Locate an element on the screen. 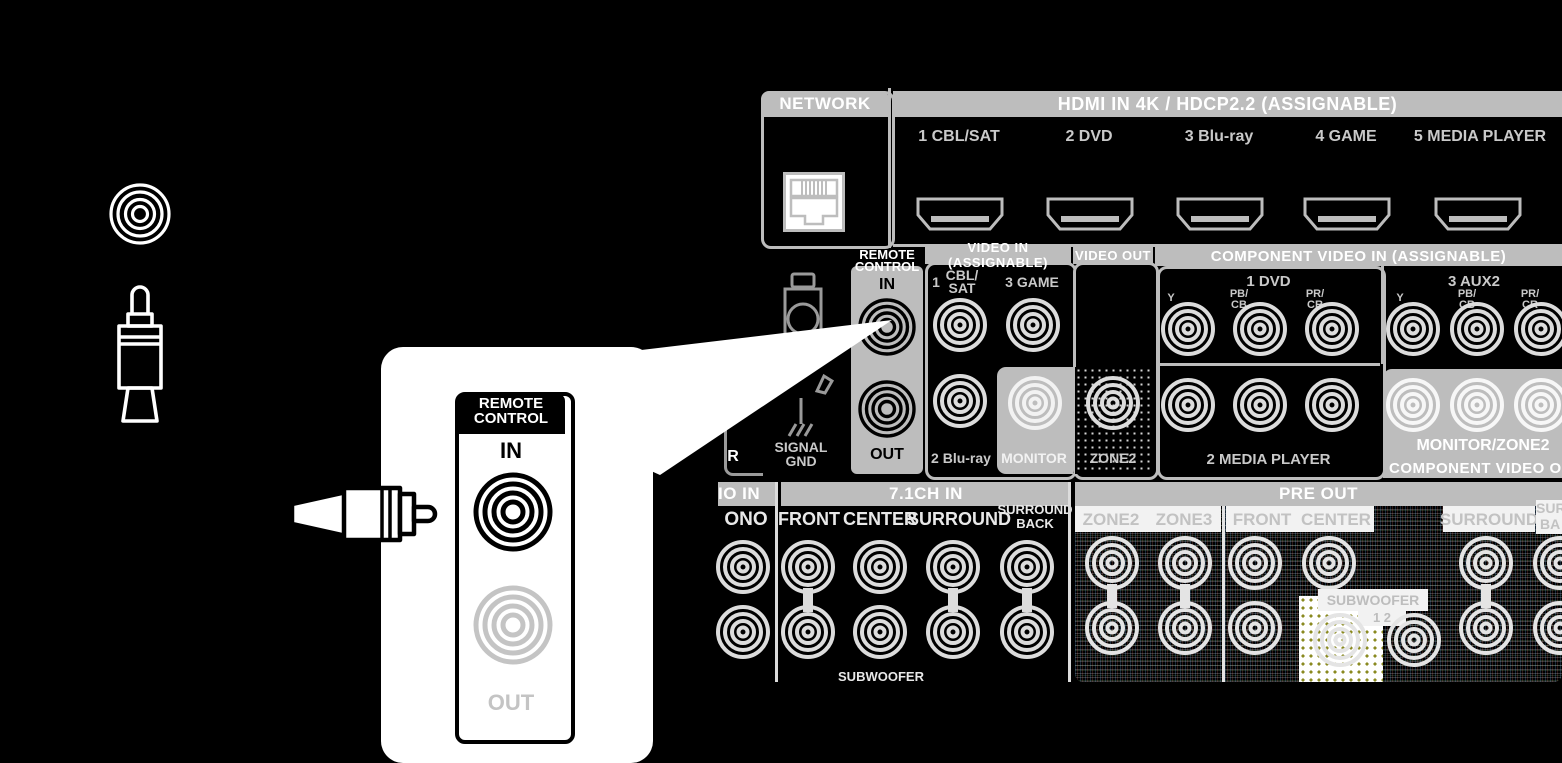 This screenshot has height=763, width=1562. component-jack-3-pr is located at coordinates (1538, 329).